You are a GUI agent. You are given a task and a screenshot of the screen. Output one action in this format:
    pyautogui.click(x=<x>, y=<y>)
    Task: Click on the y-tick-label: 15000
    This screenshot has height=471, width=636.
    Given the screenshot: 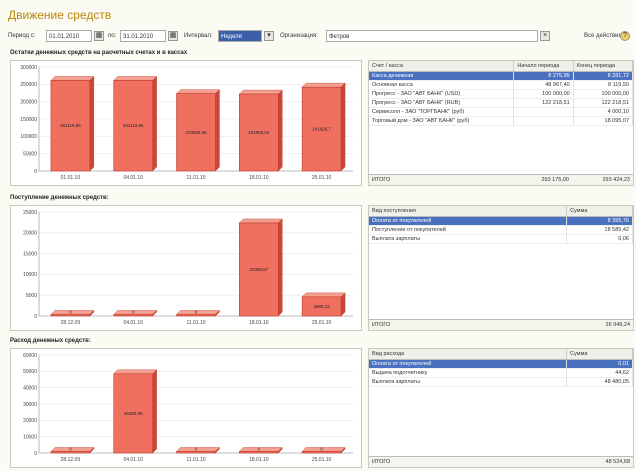 What is the action you would take?
    pyautogui.click(x=30, y=254)
    